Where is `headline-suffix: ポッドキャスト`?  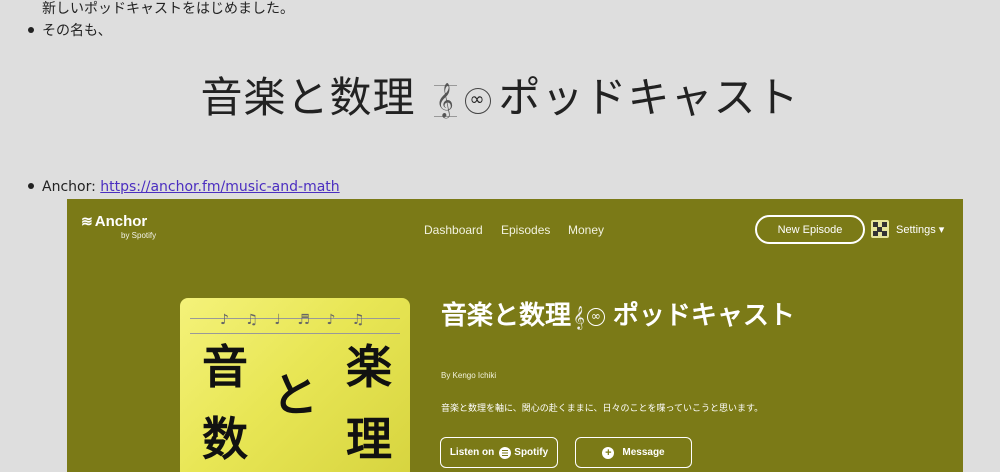
headline-suffix: ポッドキャスト is located at coordinates (649, 97).